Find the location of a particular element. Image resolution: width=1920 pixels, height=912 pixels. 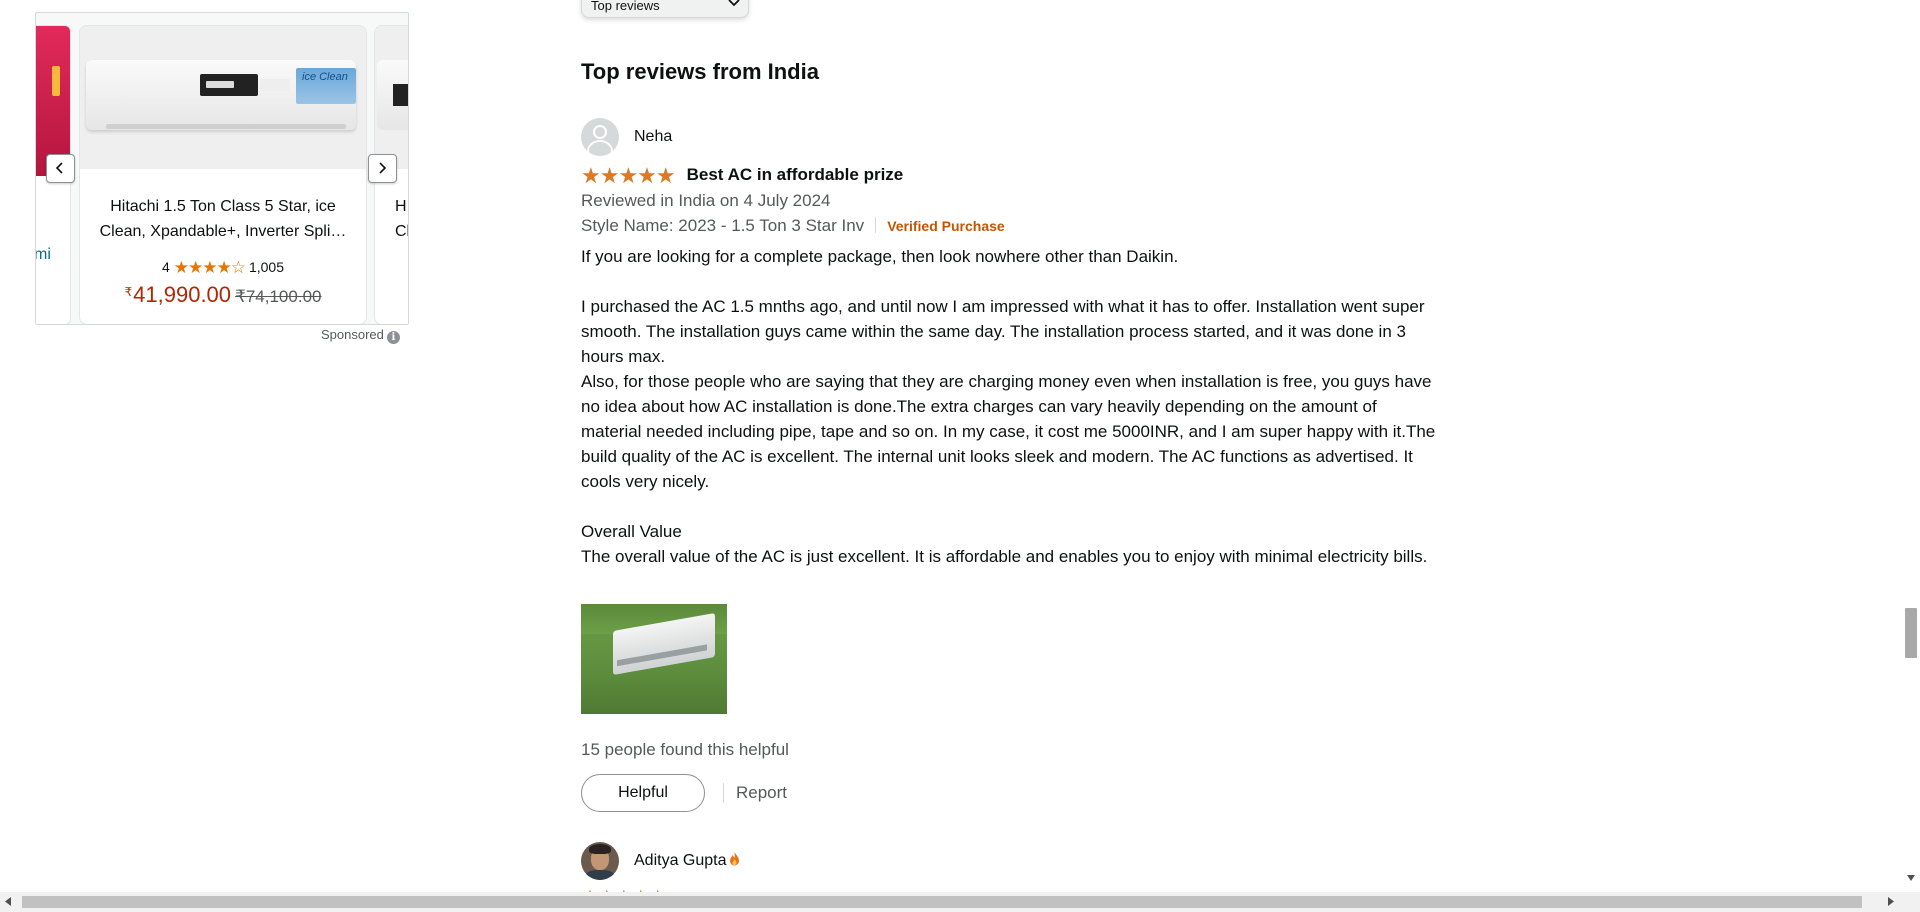

previous-product-title-fragment: mi is located at coordinates (43, 254).